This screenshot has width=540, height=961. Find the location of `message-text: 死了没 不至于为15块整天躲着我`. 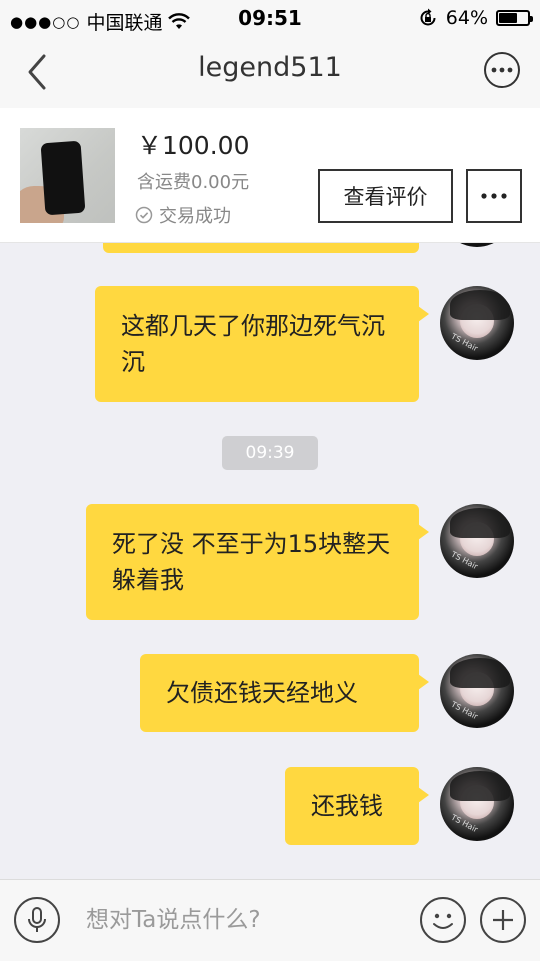

message-text: 死了没 不至于为15块整天躲着我 is located at coordinates (251, 562).